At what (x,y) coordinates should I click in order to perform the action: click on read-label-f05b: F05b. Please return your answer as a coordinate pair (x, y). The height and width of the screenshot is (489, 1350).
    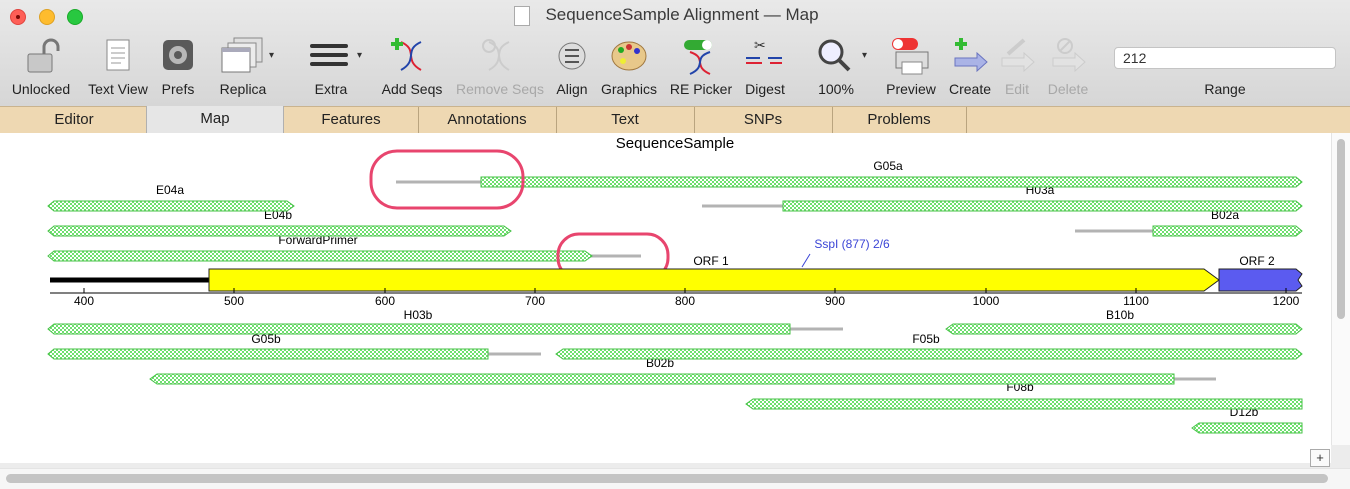
    Looking at the image, I should click on (926, 339).